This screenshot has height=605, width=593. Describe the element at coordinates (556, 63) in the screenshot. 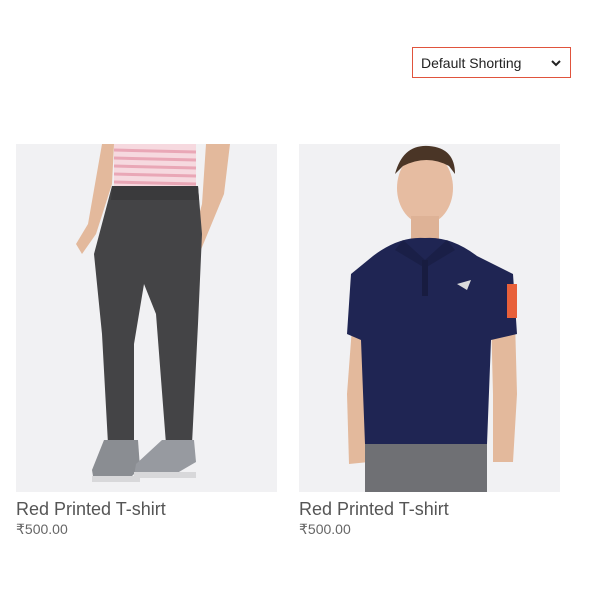

I see `chevron-down-icon` at that location.